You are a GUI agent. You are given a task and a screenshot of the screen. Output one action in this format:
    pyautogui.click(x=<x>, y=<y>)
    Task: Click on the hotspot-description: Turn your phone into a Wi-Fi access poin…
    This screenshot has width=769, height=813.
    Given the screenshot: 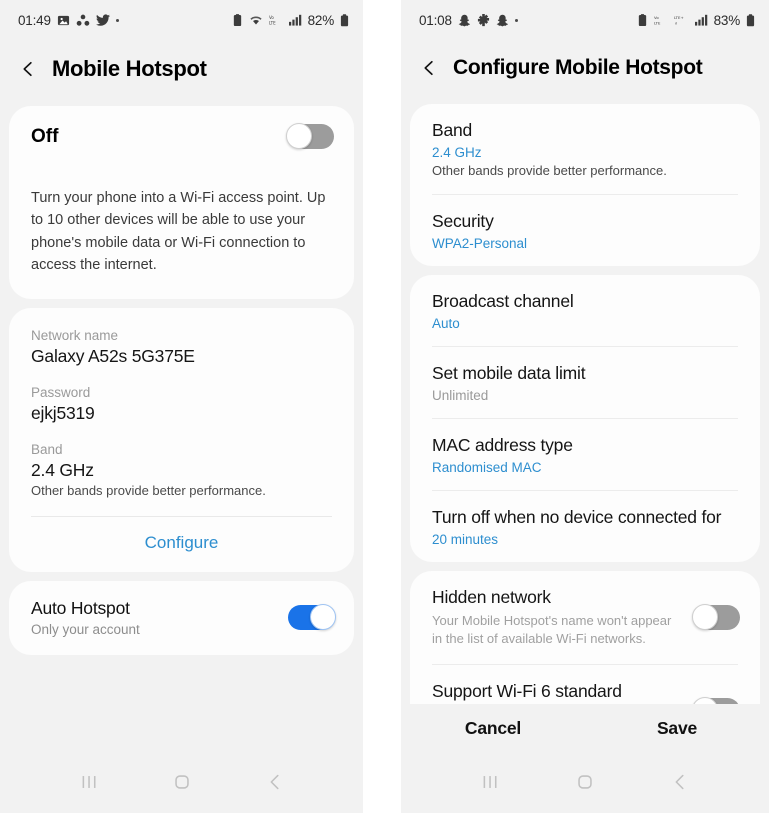 What is the action you would take?
    pyautogui.click(x=178, y=232)
    